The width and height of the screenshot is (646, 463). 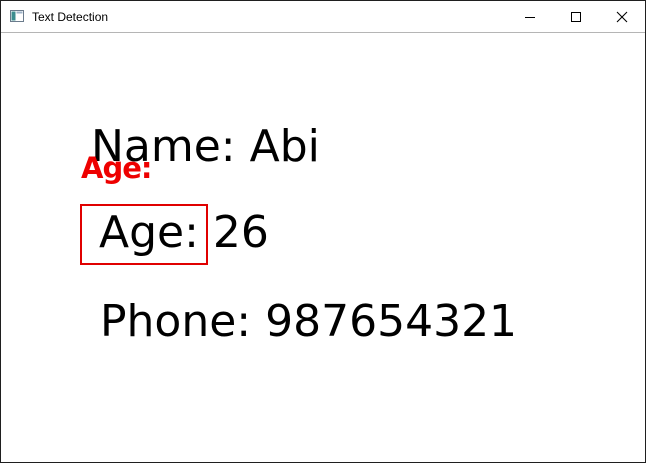 I want to click on maximize-button, so click(x=576, y=16).